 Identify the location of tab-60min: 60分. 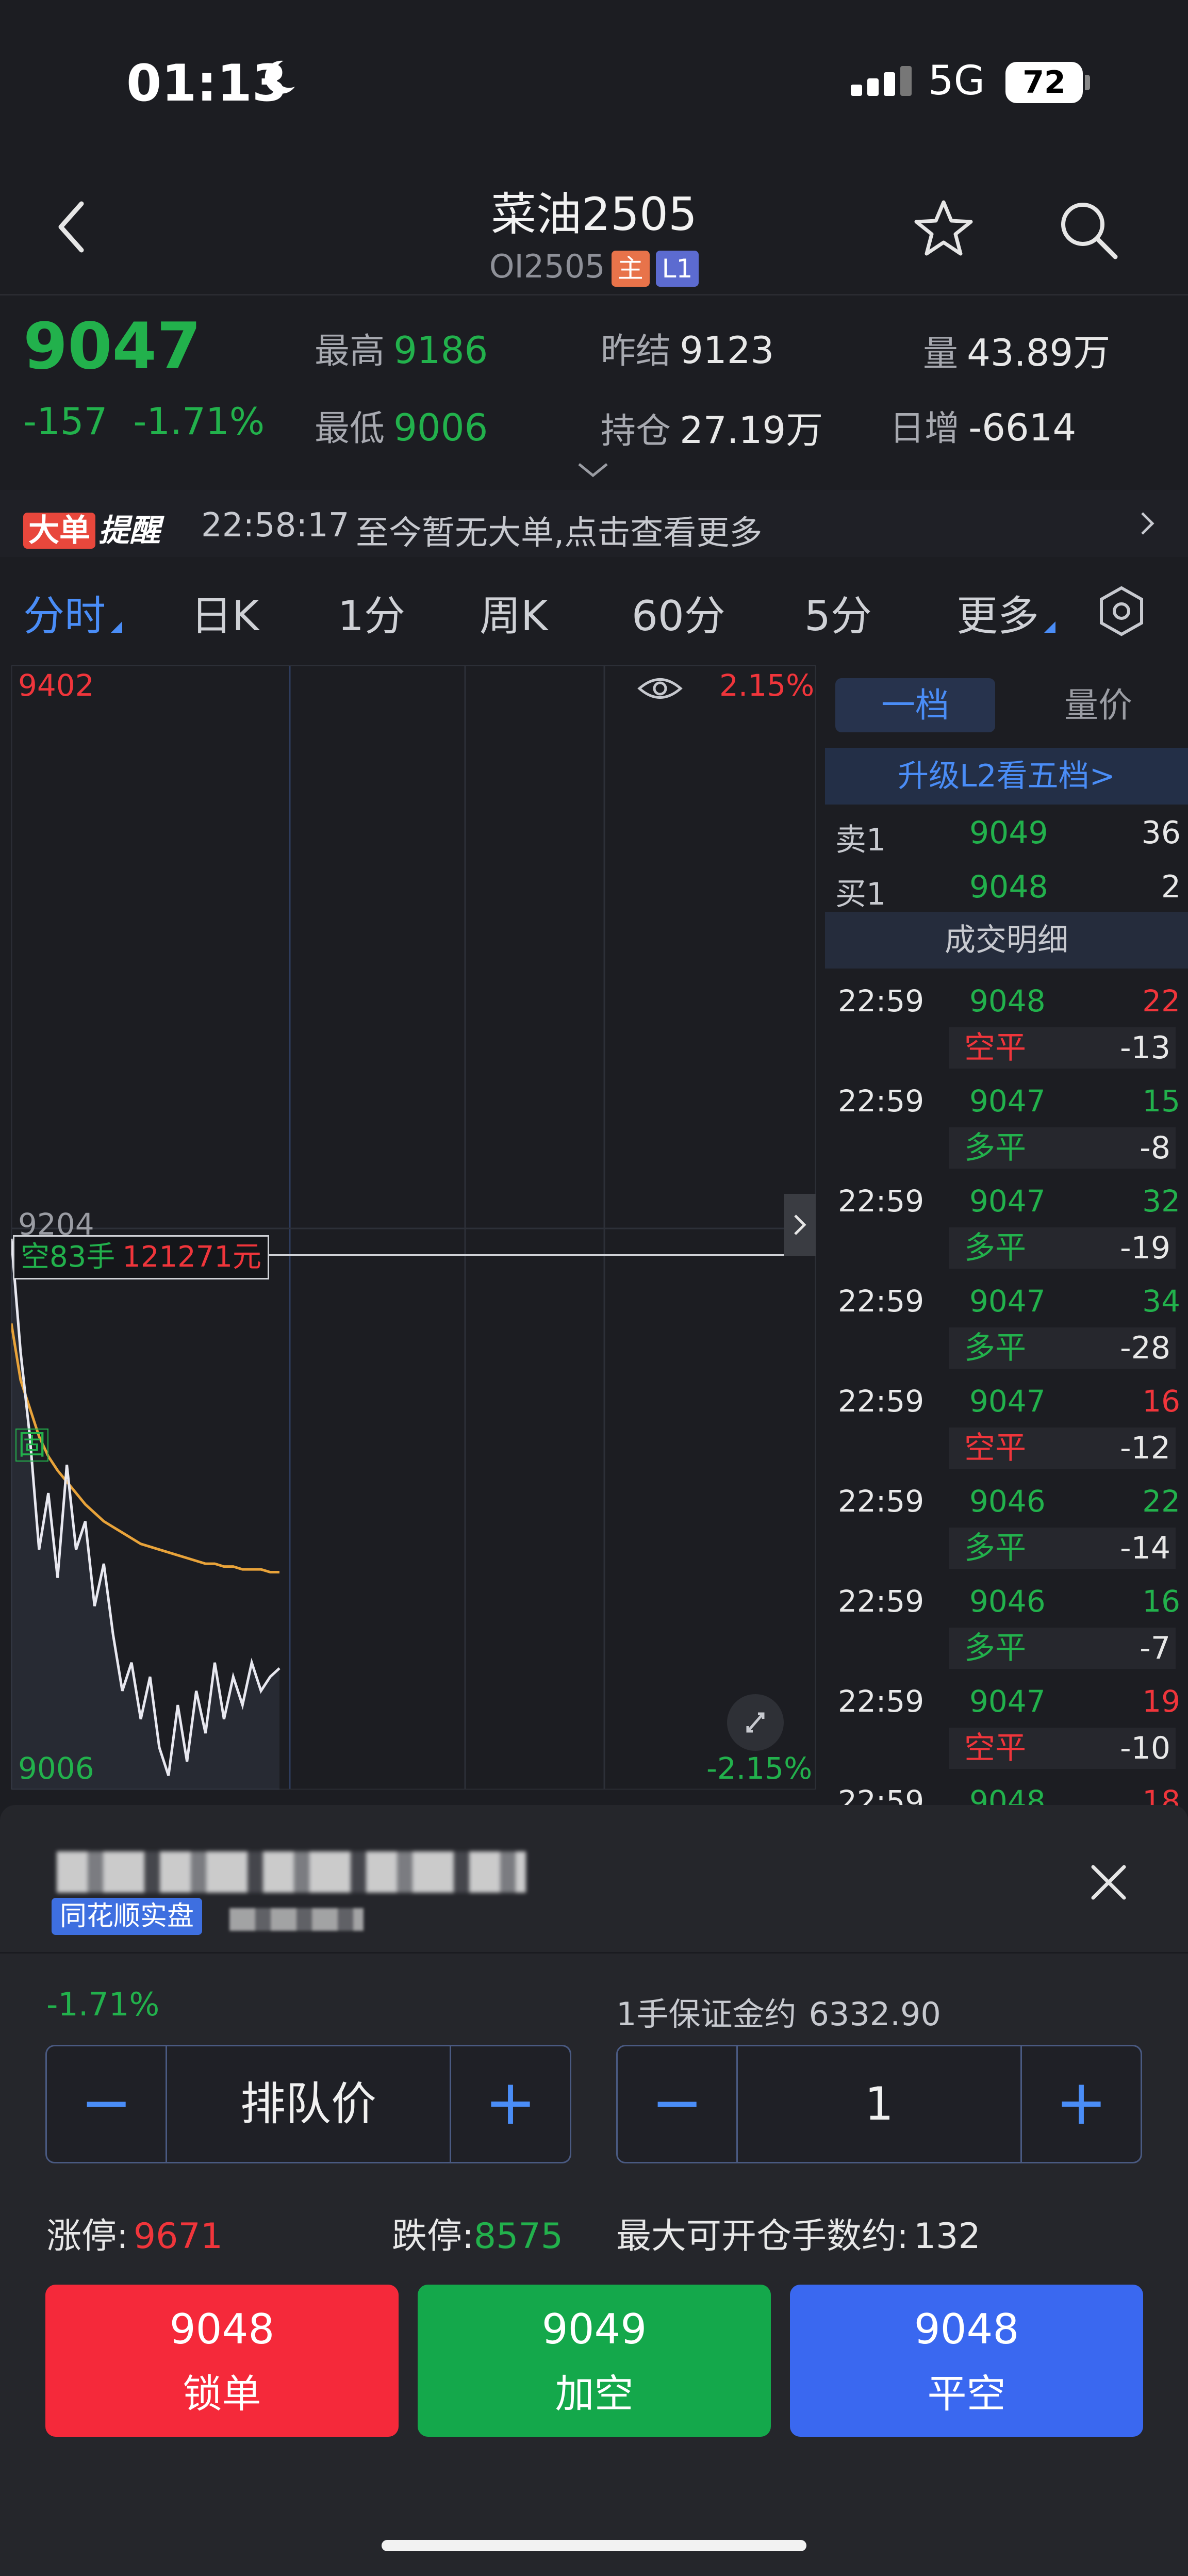
(678, 613).